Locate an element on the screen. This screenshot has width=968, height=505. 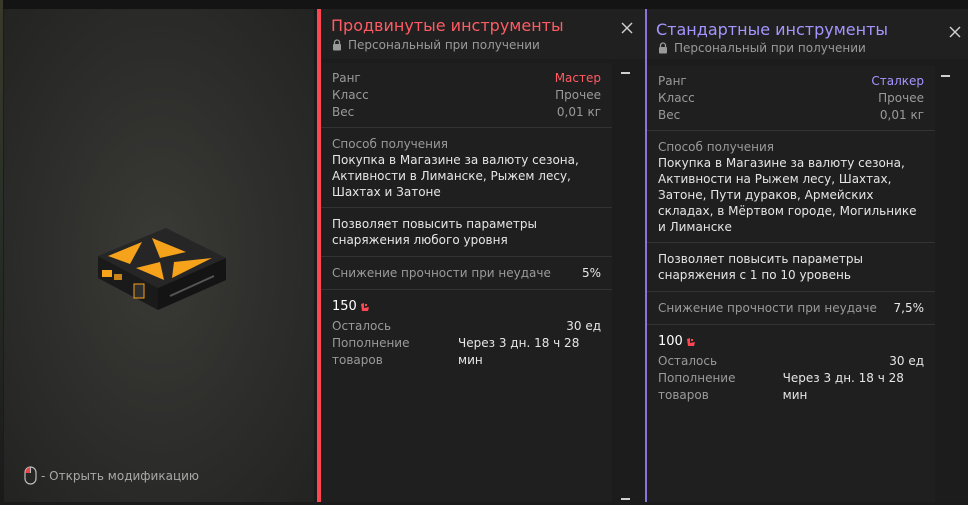
panel-title: Продвинутые инструменты is located at coordinates (447, 25).